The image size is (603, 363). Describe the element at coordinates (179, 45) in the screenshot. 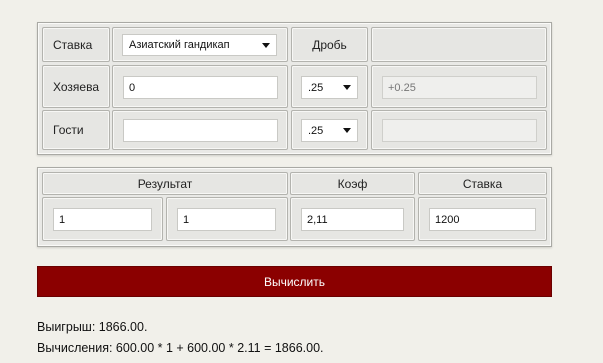

I see `bet-type-value: Азиатский гандикап` at that location.